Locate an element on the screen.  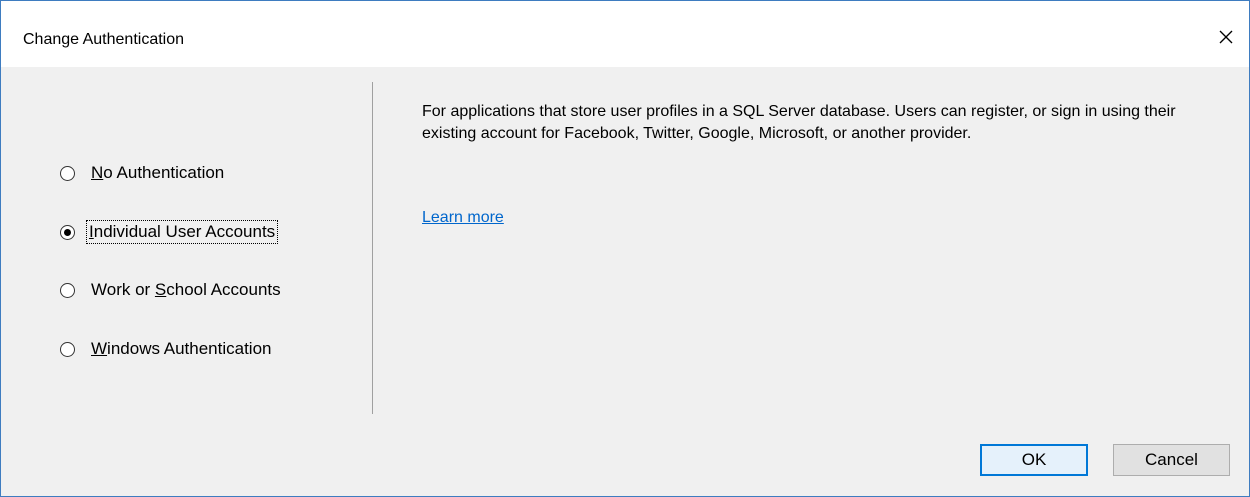
radio-button-circle-selected is located at coordinates (67, 232).